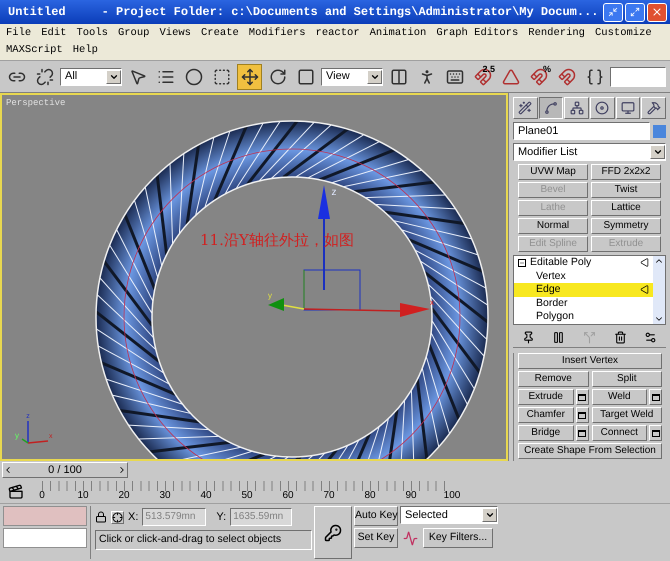  What do you see at coordinates (398, 33) in the screenshot?
I see `menu-item: Animation` at bounding box center [398, 33].